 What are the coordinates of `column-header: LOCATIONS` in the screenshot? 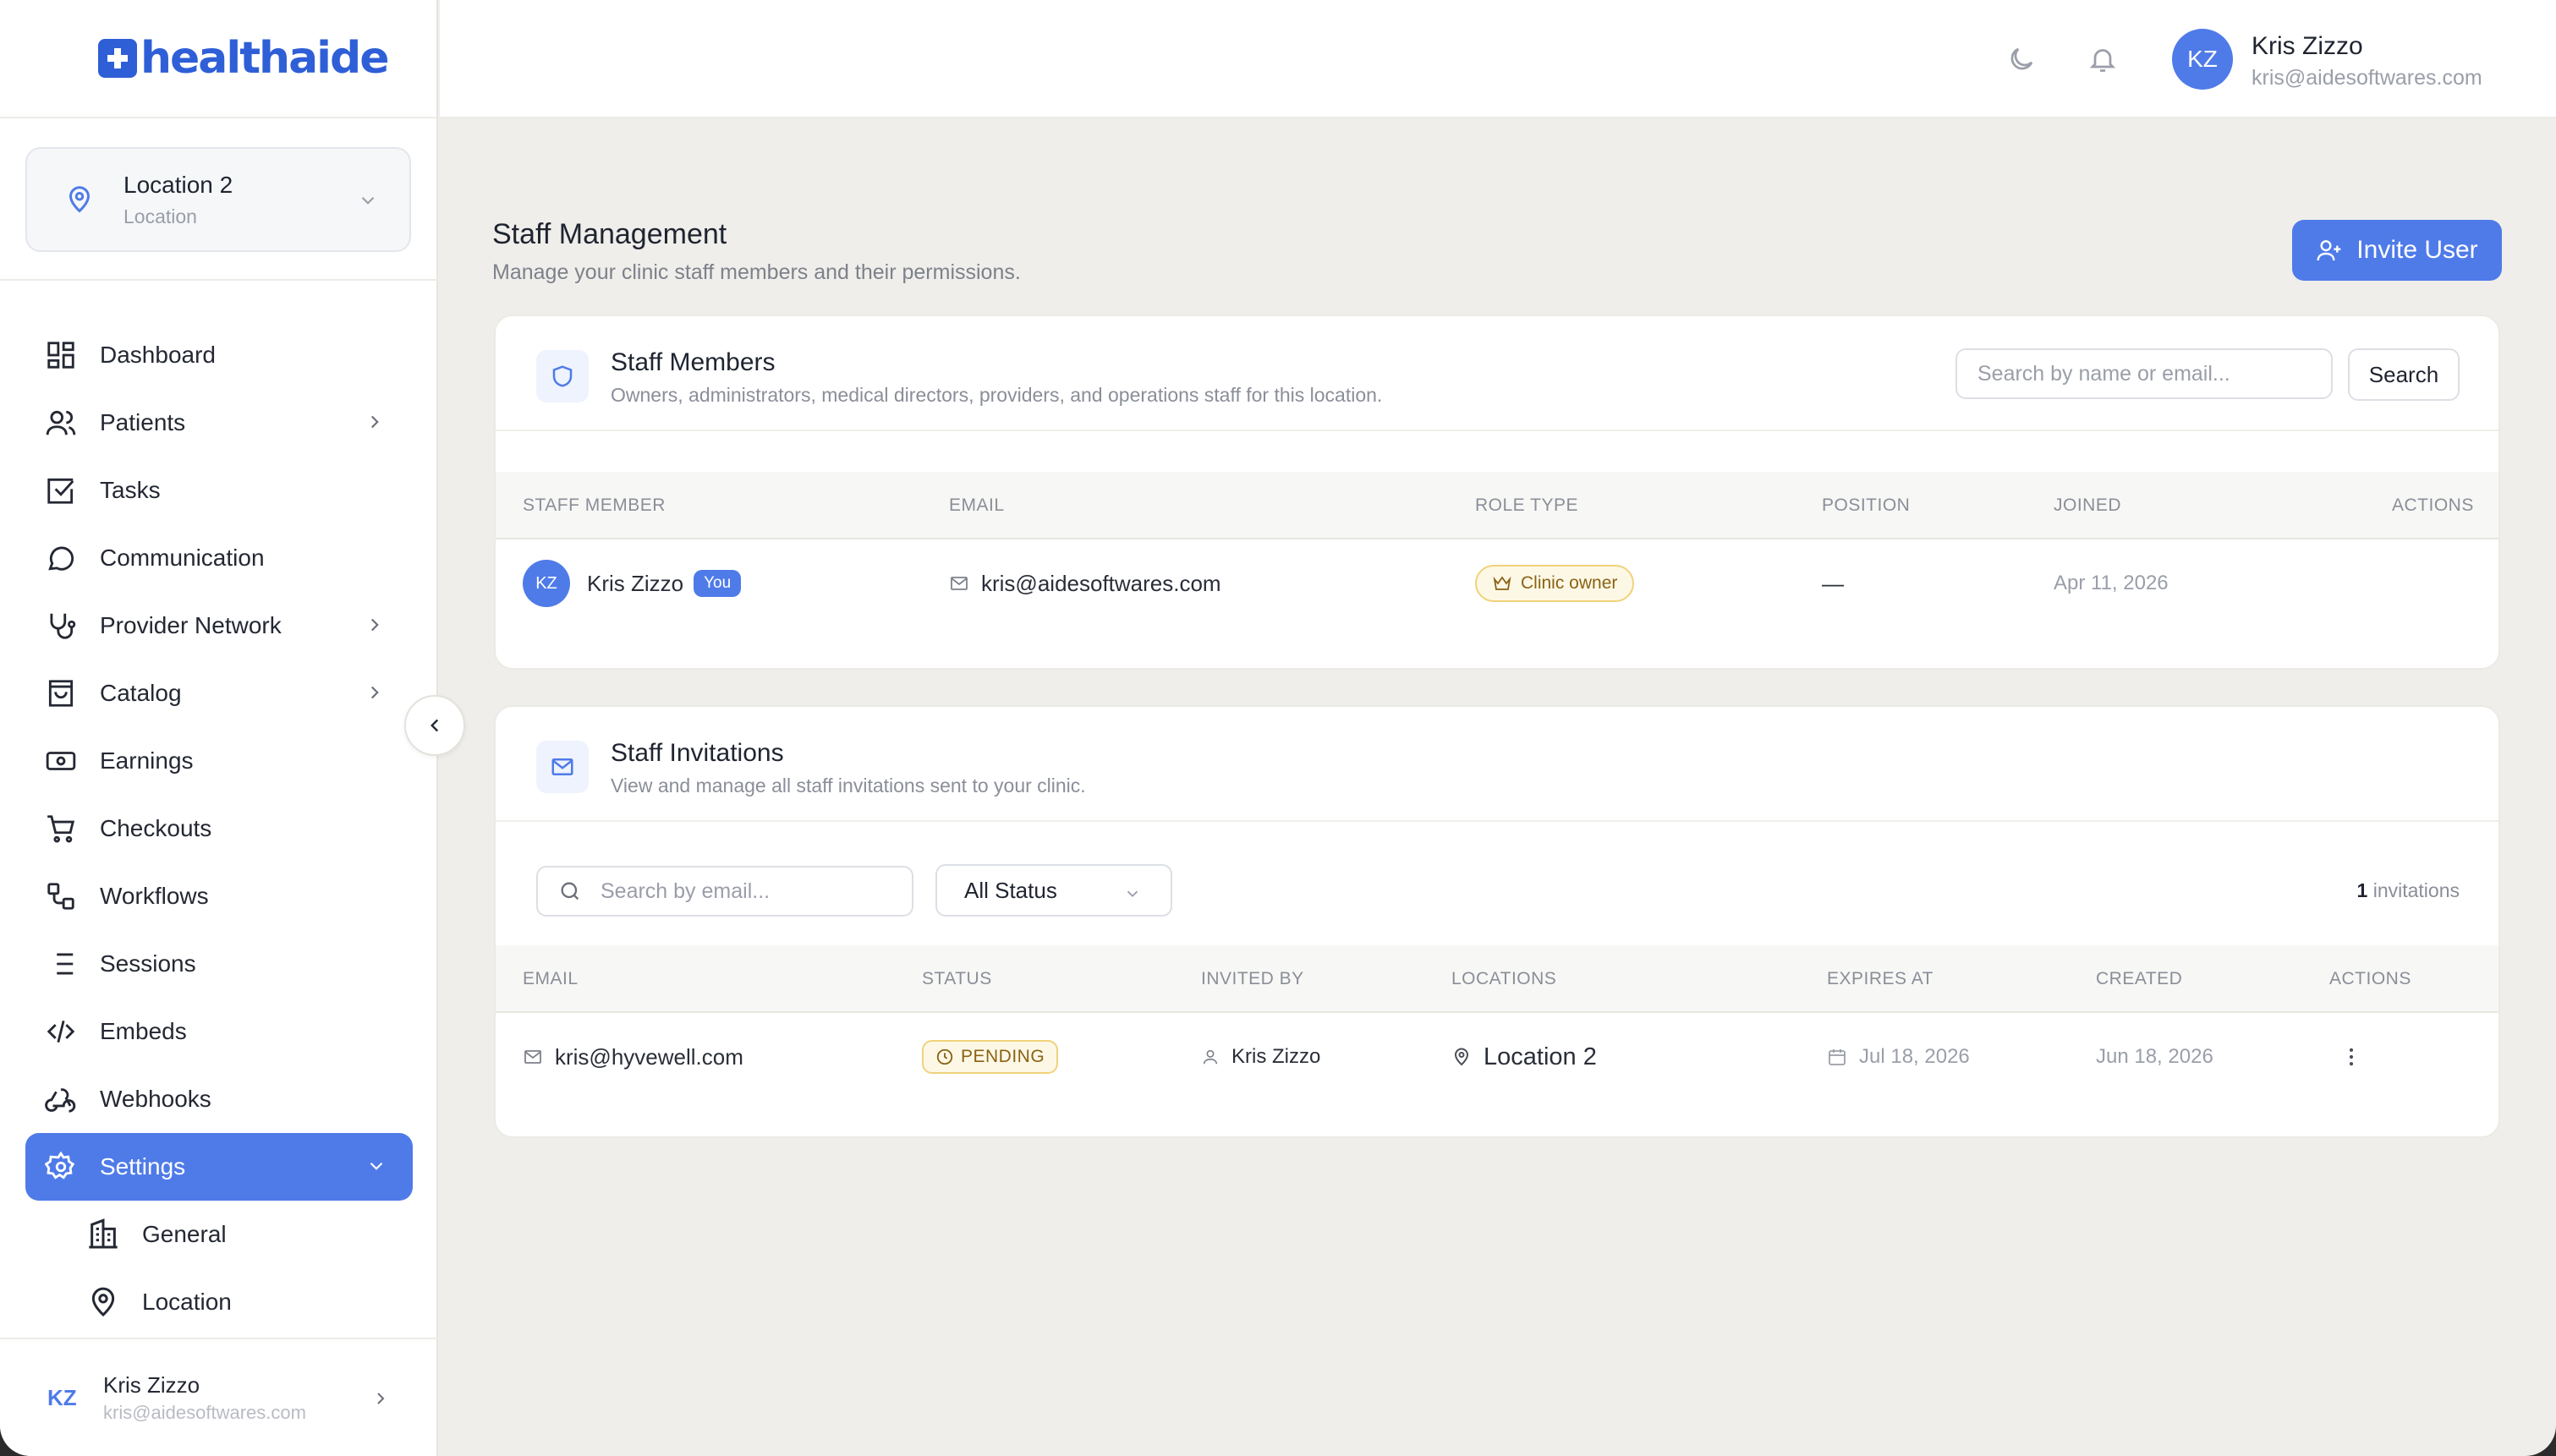 It's located at (1504, 979).